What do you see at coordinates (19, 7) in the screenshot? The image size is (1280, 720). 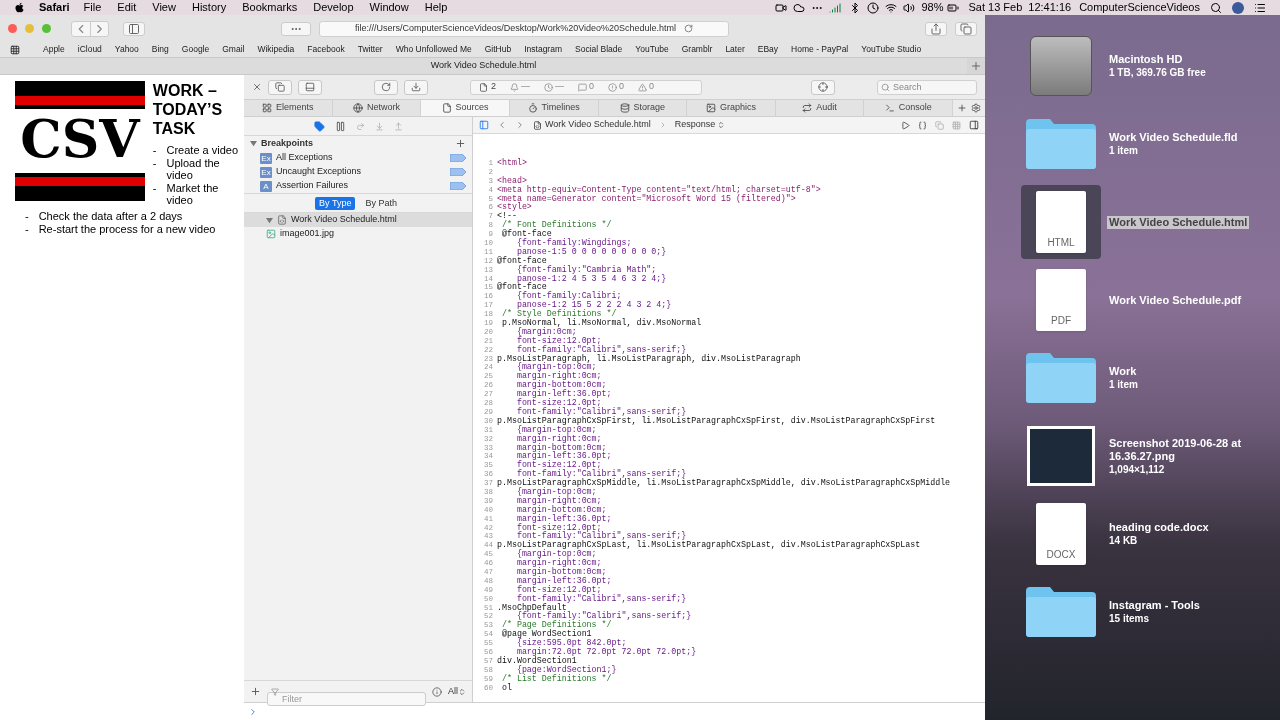 I see `apple-menu-icon` at bounding box center [19, 7].